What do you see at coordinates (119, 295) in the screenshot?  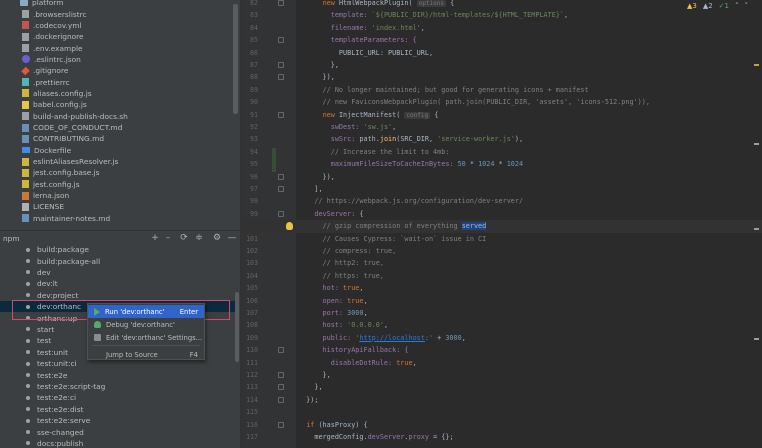 I see `npm-script-item: dev:project` at bounding box center [119, 295].